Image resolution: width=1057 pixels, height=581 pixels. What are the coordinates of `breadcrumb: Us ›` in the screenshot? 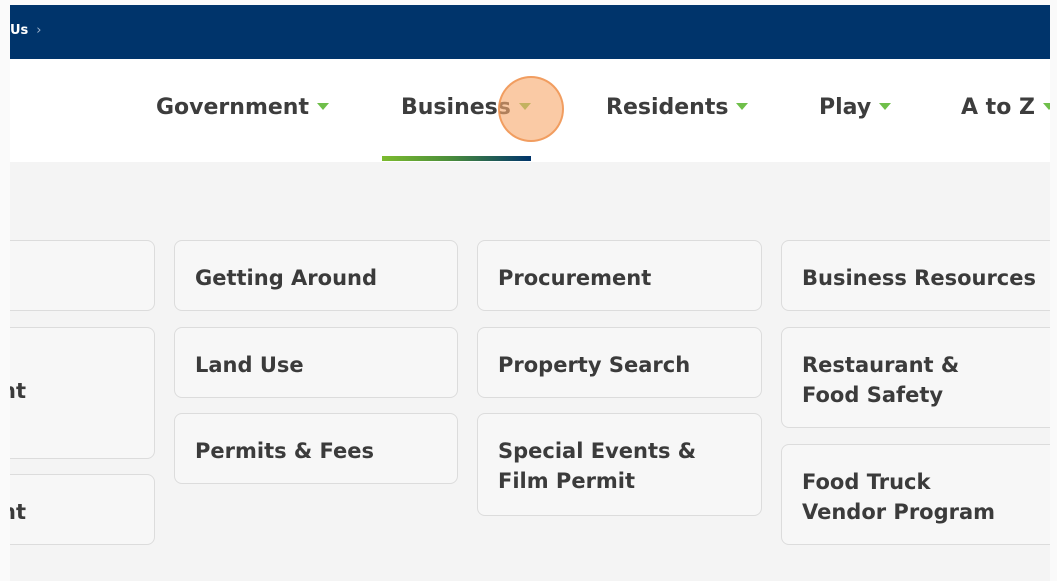 It's located at (26, 30).